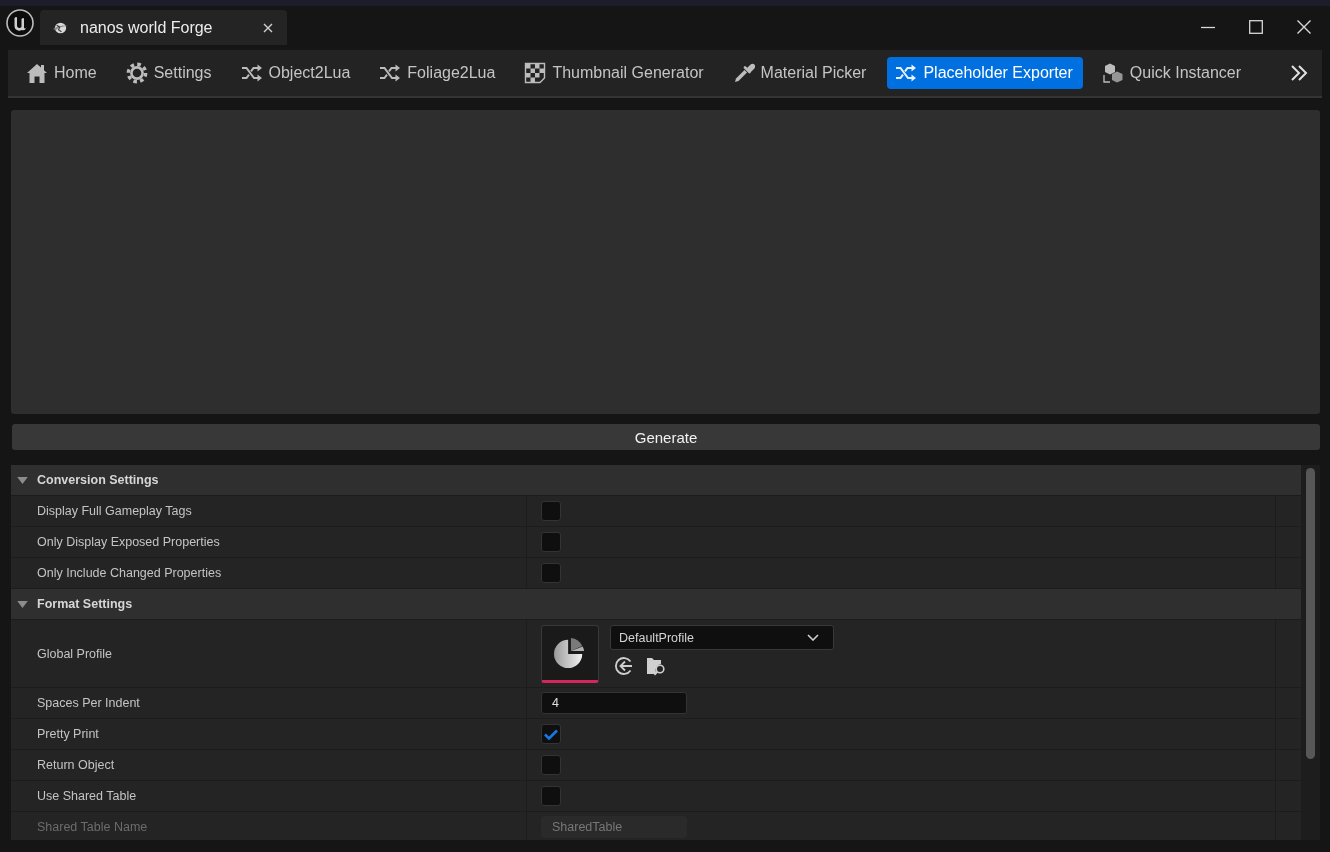  I want to click on asset-thumbnail, so click(570, 654).